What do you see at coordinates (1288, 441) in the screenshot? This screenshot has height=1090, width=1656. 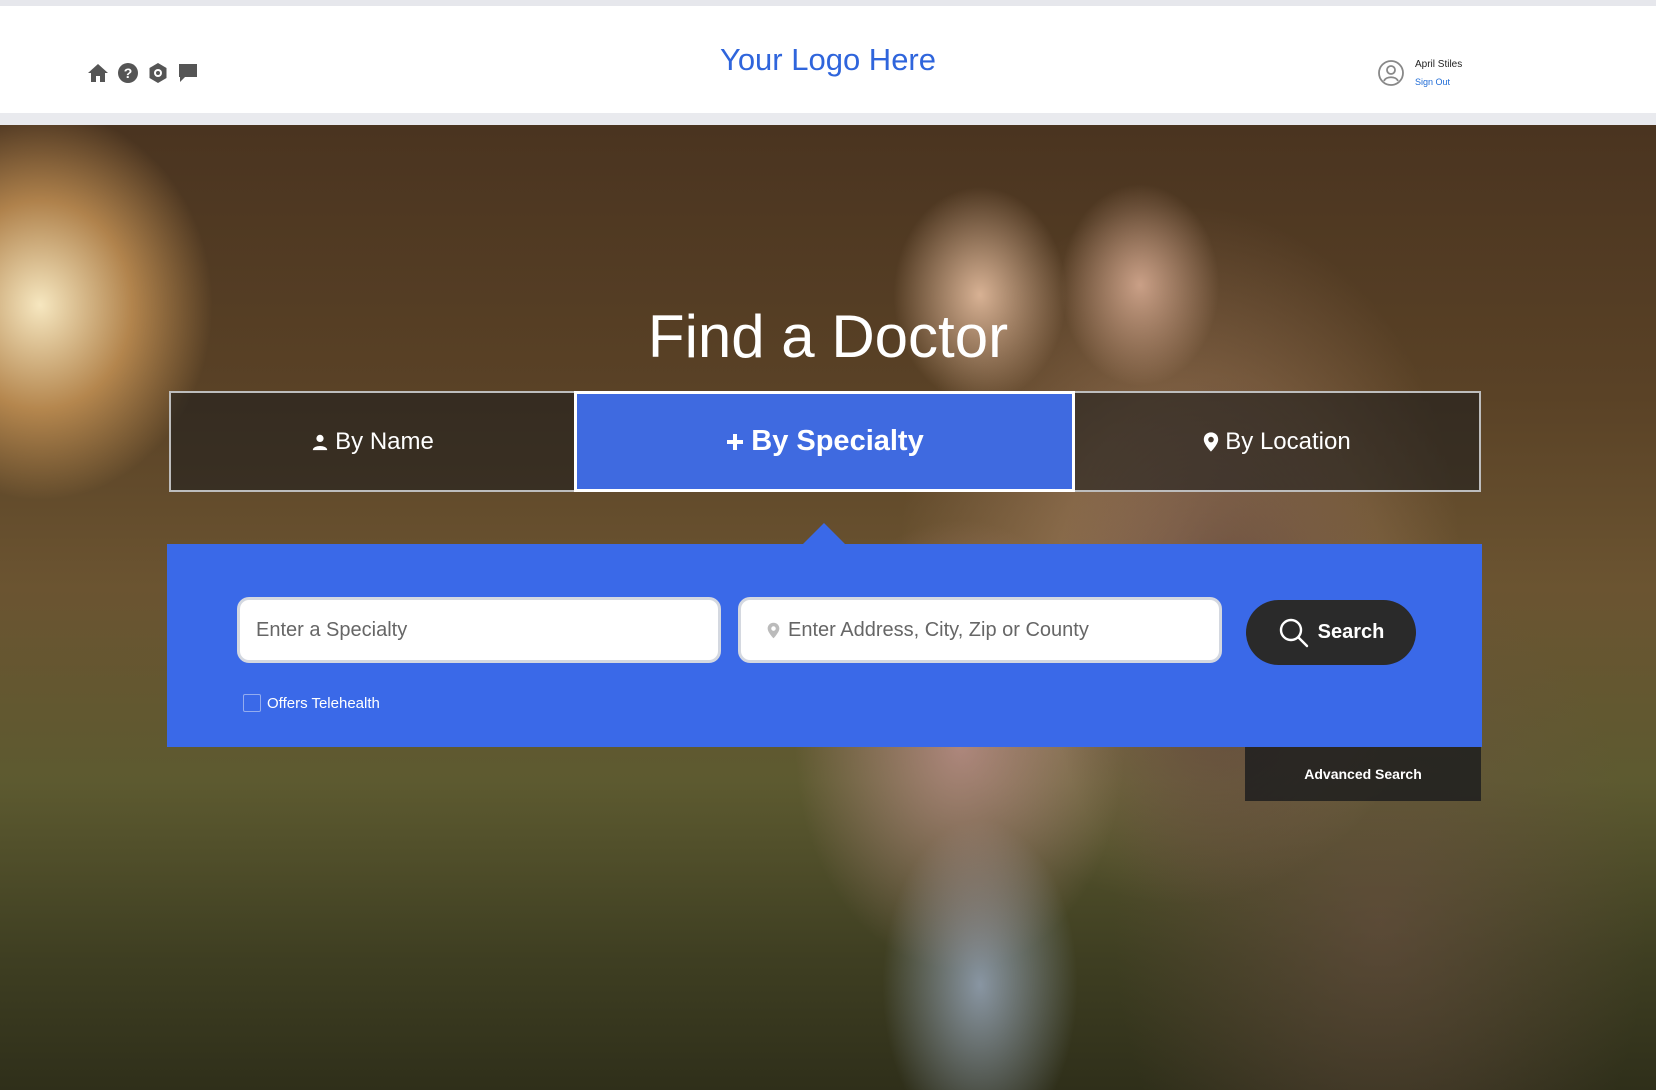 I see `tab-by-location-label: By Location` at bounding box center [1288, 441].